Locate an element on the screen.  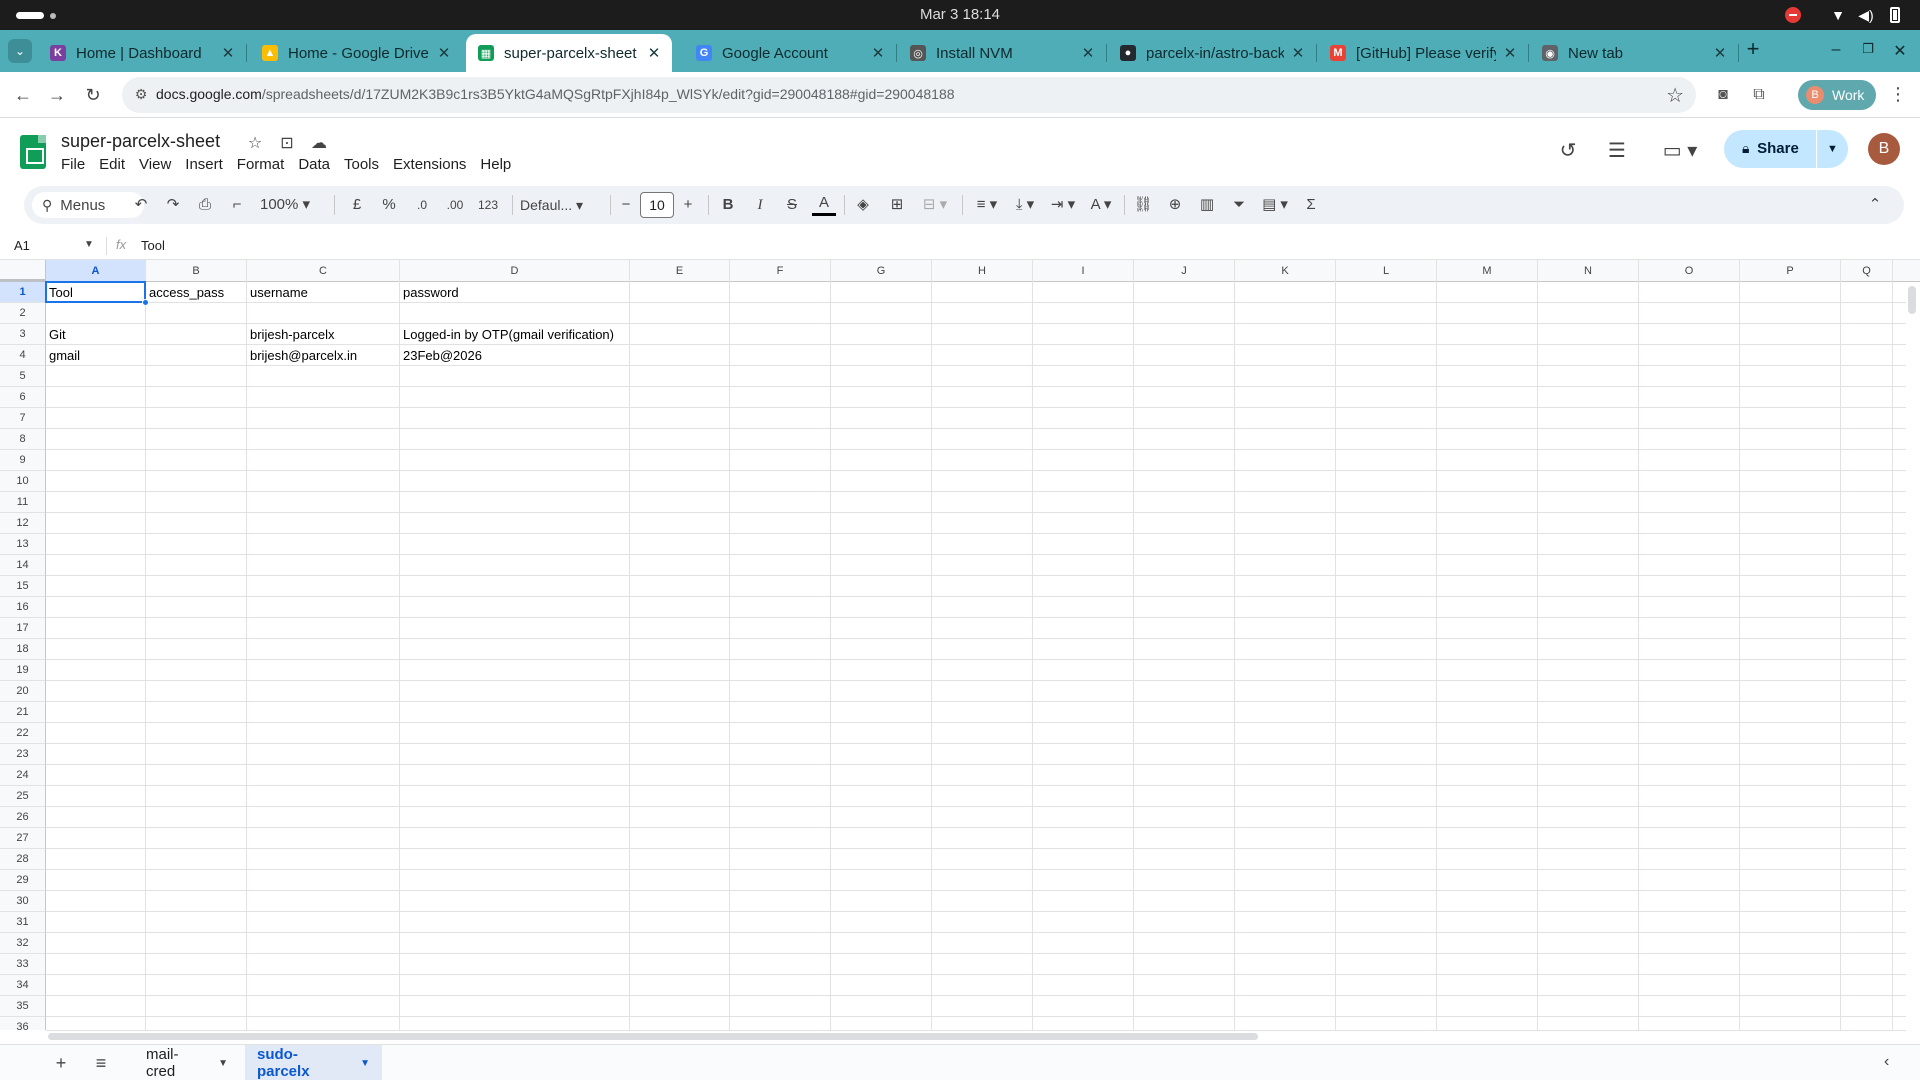
menu-tools: Tools is located at coordinates (365, 164).